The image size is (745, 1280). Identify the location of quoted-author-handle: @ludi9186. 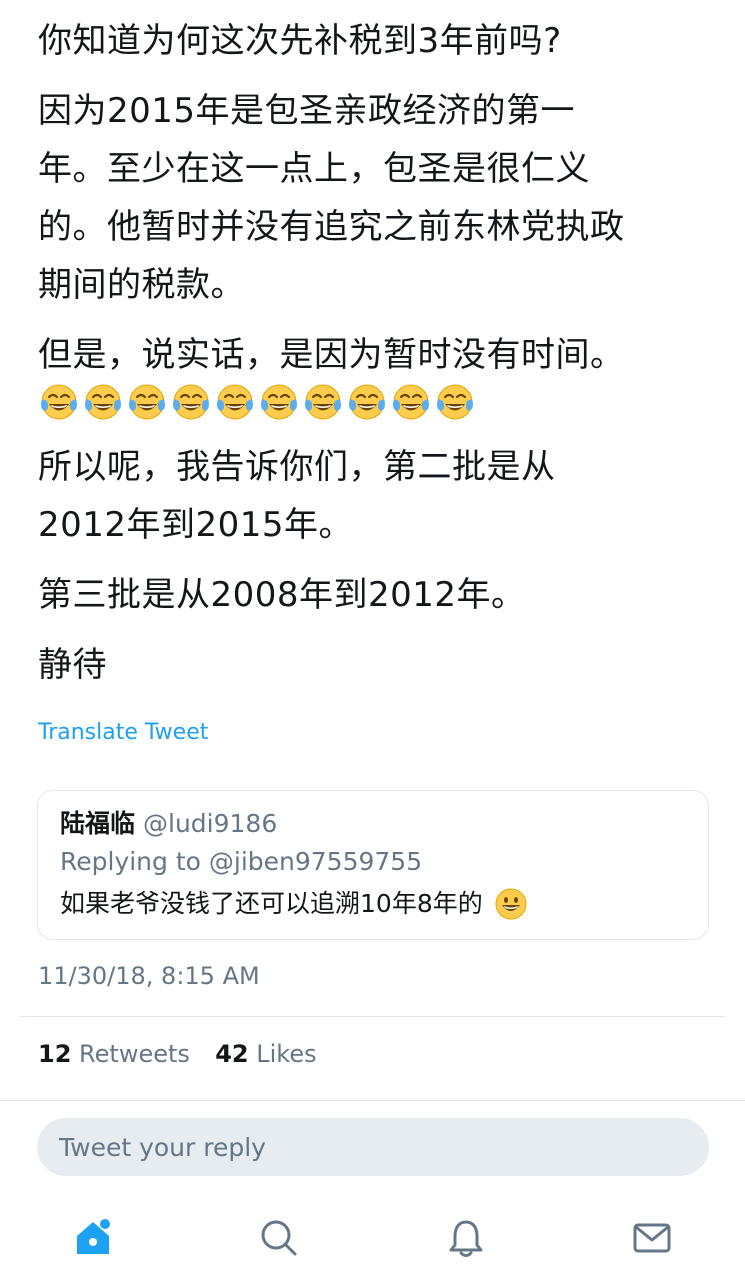
(210, 823).